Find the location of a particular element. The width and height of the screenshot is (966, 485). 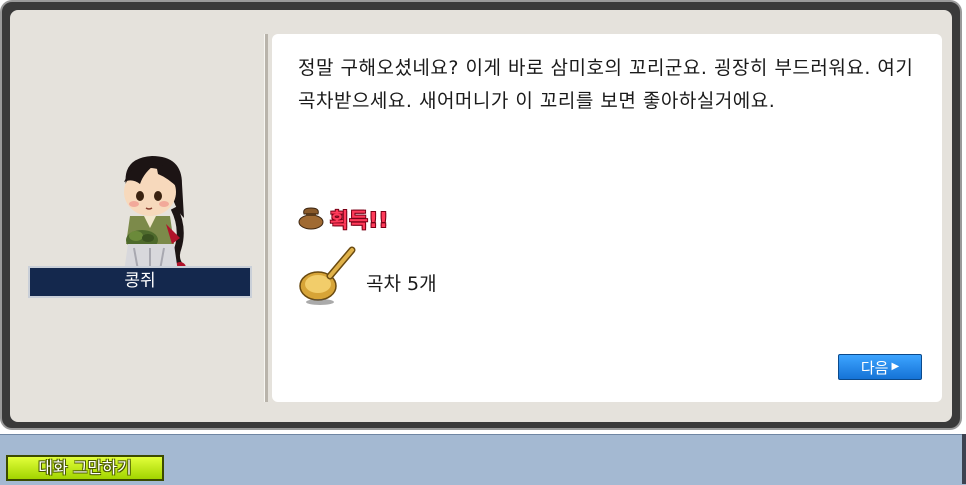

kongjwi-npc-portrait is located at coordinates (155, 216).